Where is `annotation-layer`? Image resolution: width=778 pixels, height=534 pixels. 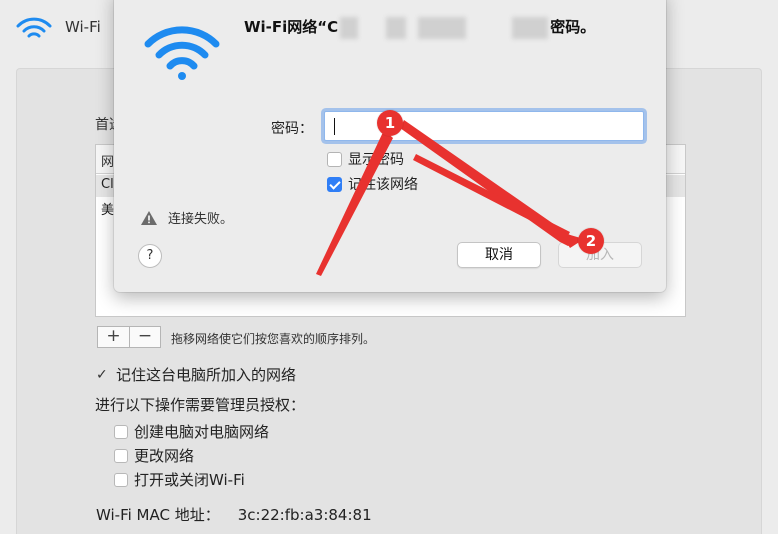
annotation-layer is located at coordinates (450, 198).